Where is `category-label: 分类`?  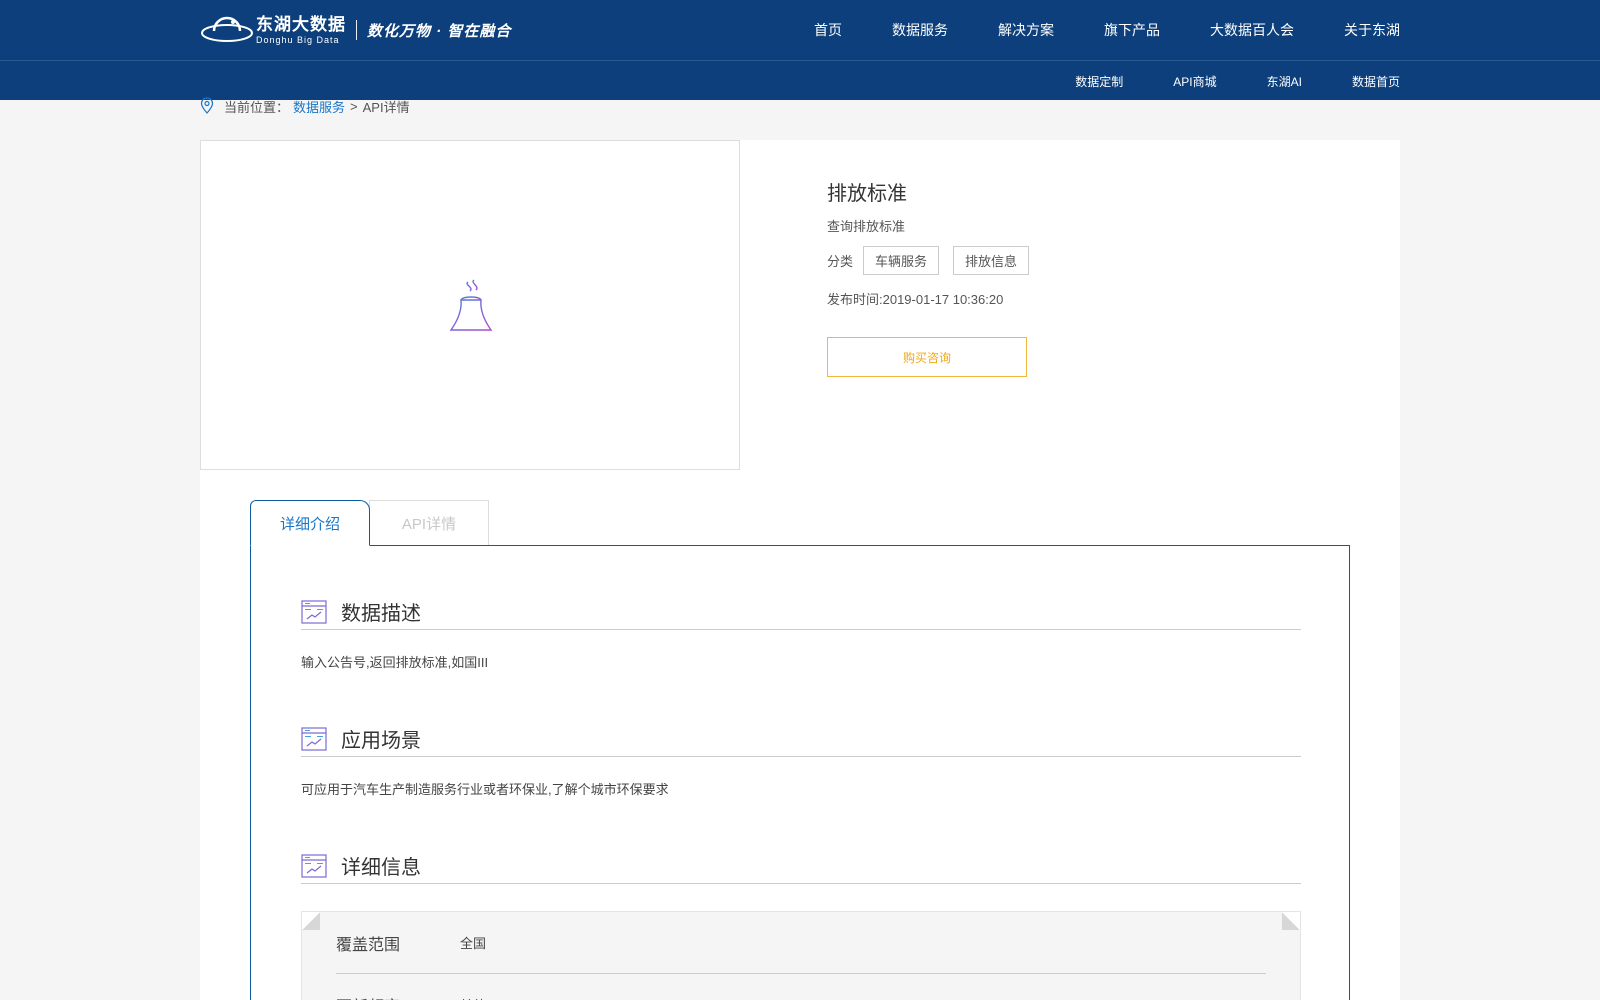 category-label: 分类 is located at coordinates (840, 261).